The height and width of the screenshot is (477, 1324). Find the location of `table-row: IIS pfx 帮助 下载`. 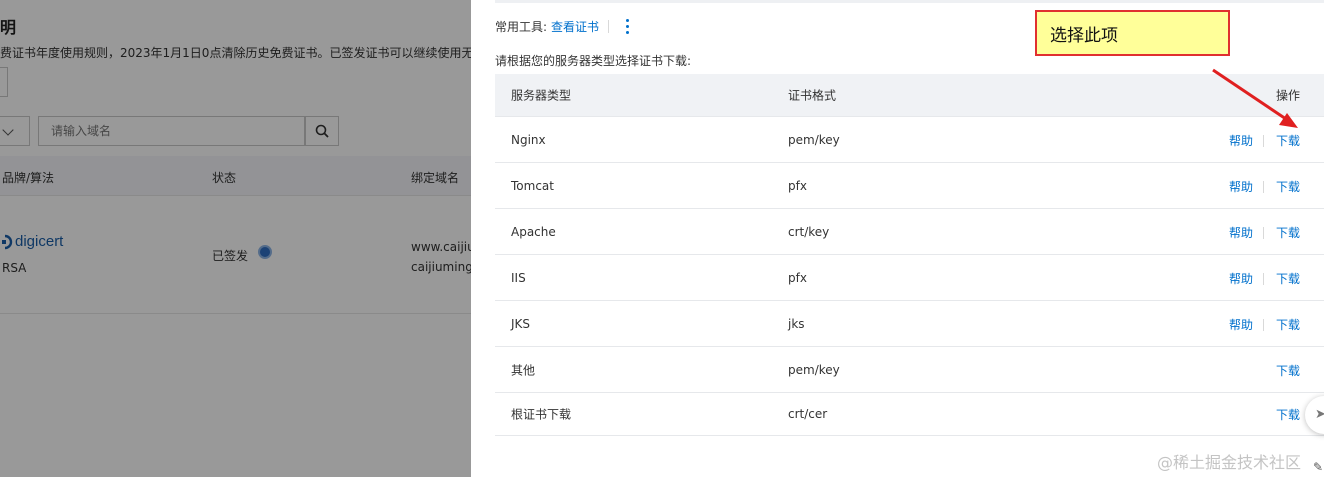

table-row: IIS pfx 帮助 下载 is located at coordinates (909, 278).